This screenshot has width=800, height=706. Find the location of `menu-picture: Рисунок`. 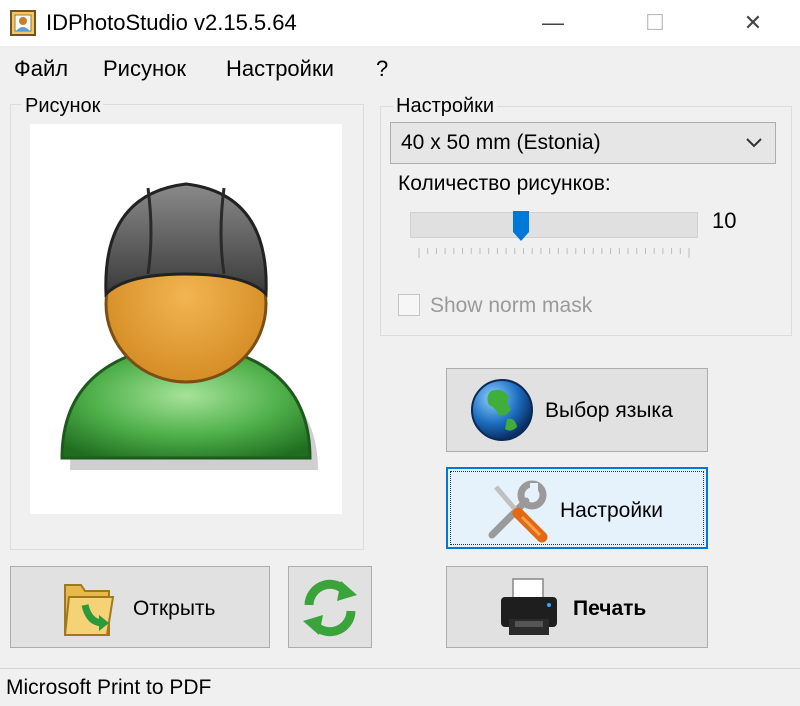

menu-picture: Рисунок is located at coordinates (144, 69).